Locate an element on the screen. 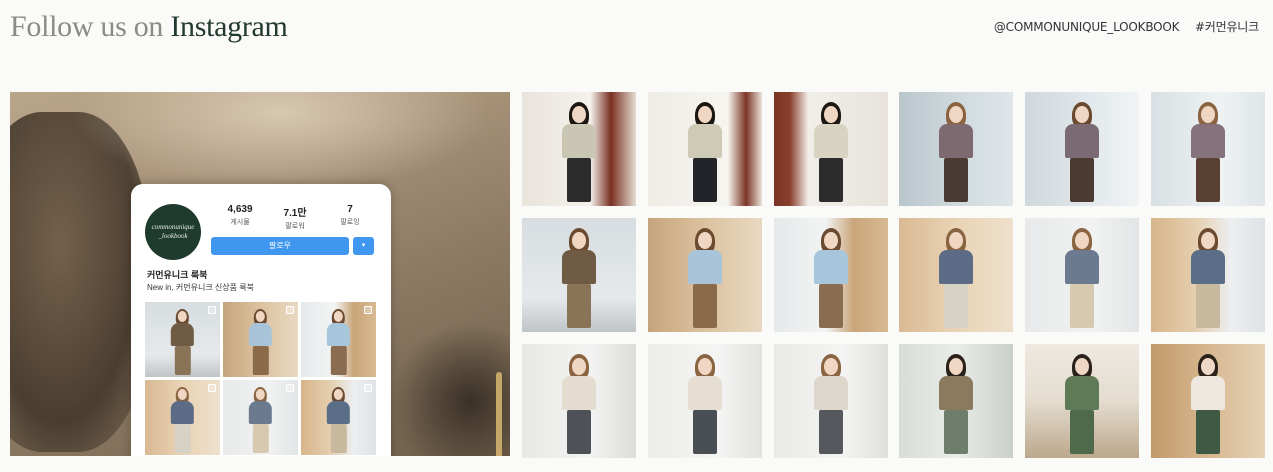 Image resolution: width=1273 pixels, height=472 pixels. section-title: Follow us on Instagram is located at coordinates (149, 27).